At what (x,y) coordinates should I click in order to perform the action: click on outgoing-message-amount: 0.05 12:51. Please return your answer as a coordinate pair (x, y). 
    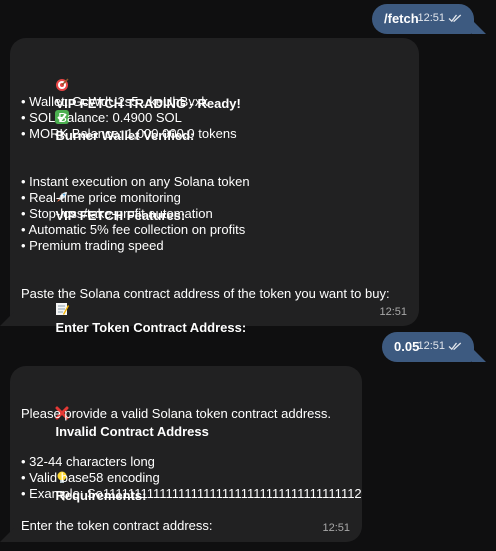
    Looking at the image, I should click on (428, 347).